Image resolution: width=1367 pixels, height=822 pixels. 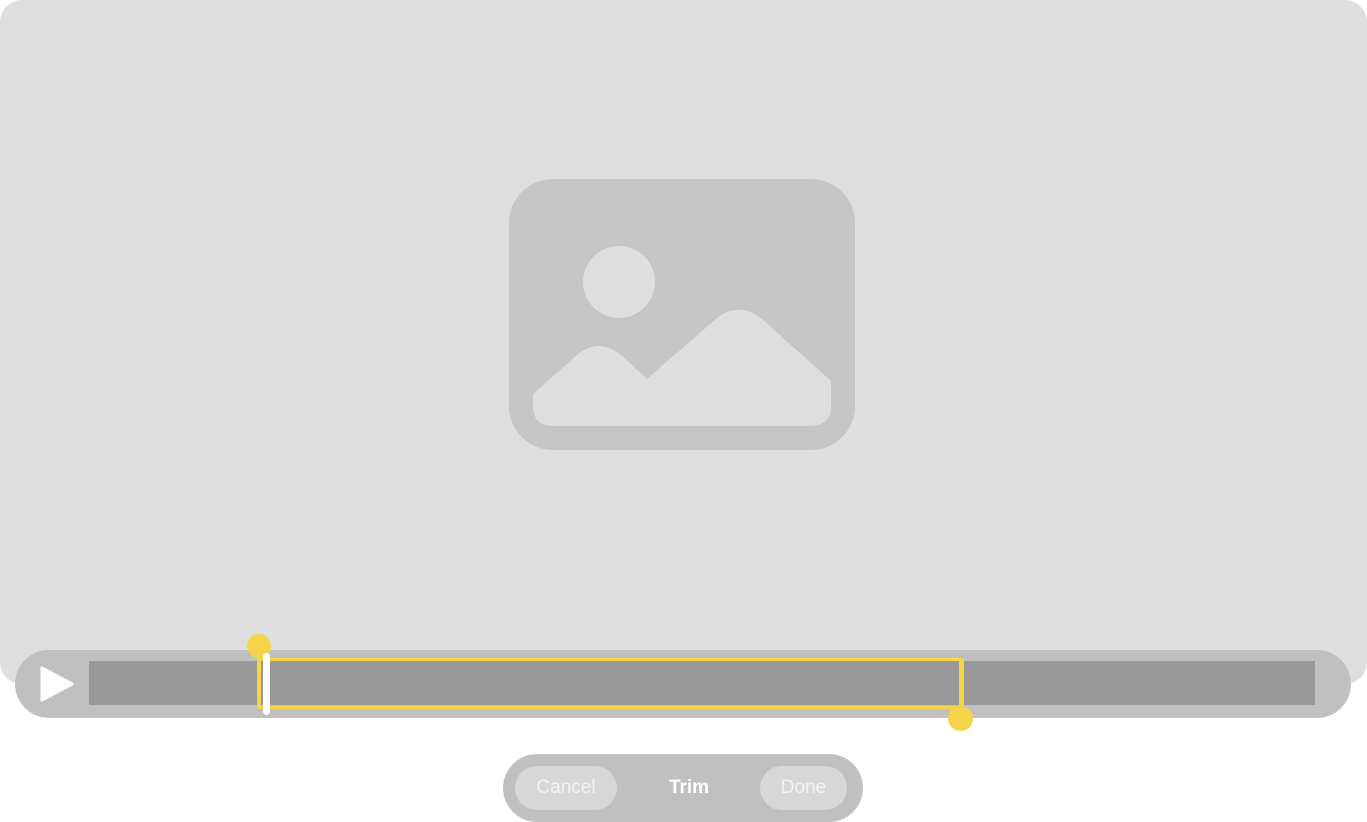 What do you see at coordinates (803, 788) in the screenshot?
I see `done-button: Done` at bounding box center [803, 788].